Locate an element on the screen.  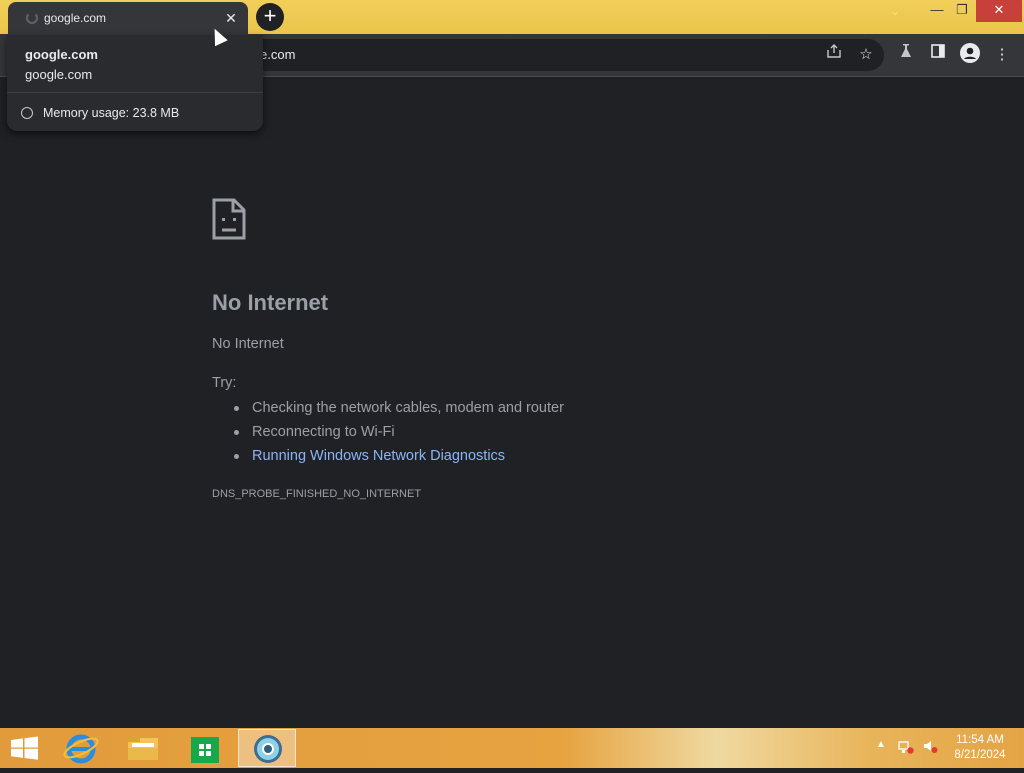
taskbar: ▲ 11:54 AM 8/21/2024 is located at coordinates (512, 748).